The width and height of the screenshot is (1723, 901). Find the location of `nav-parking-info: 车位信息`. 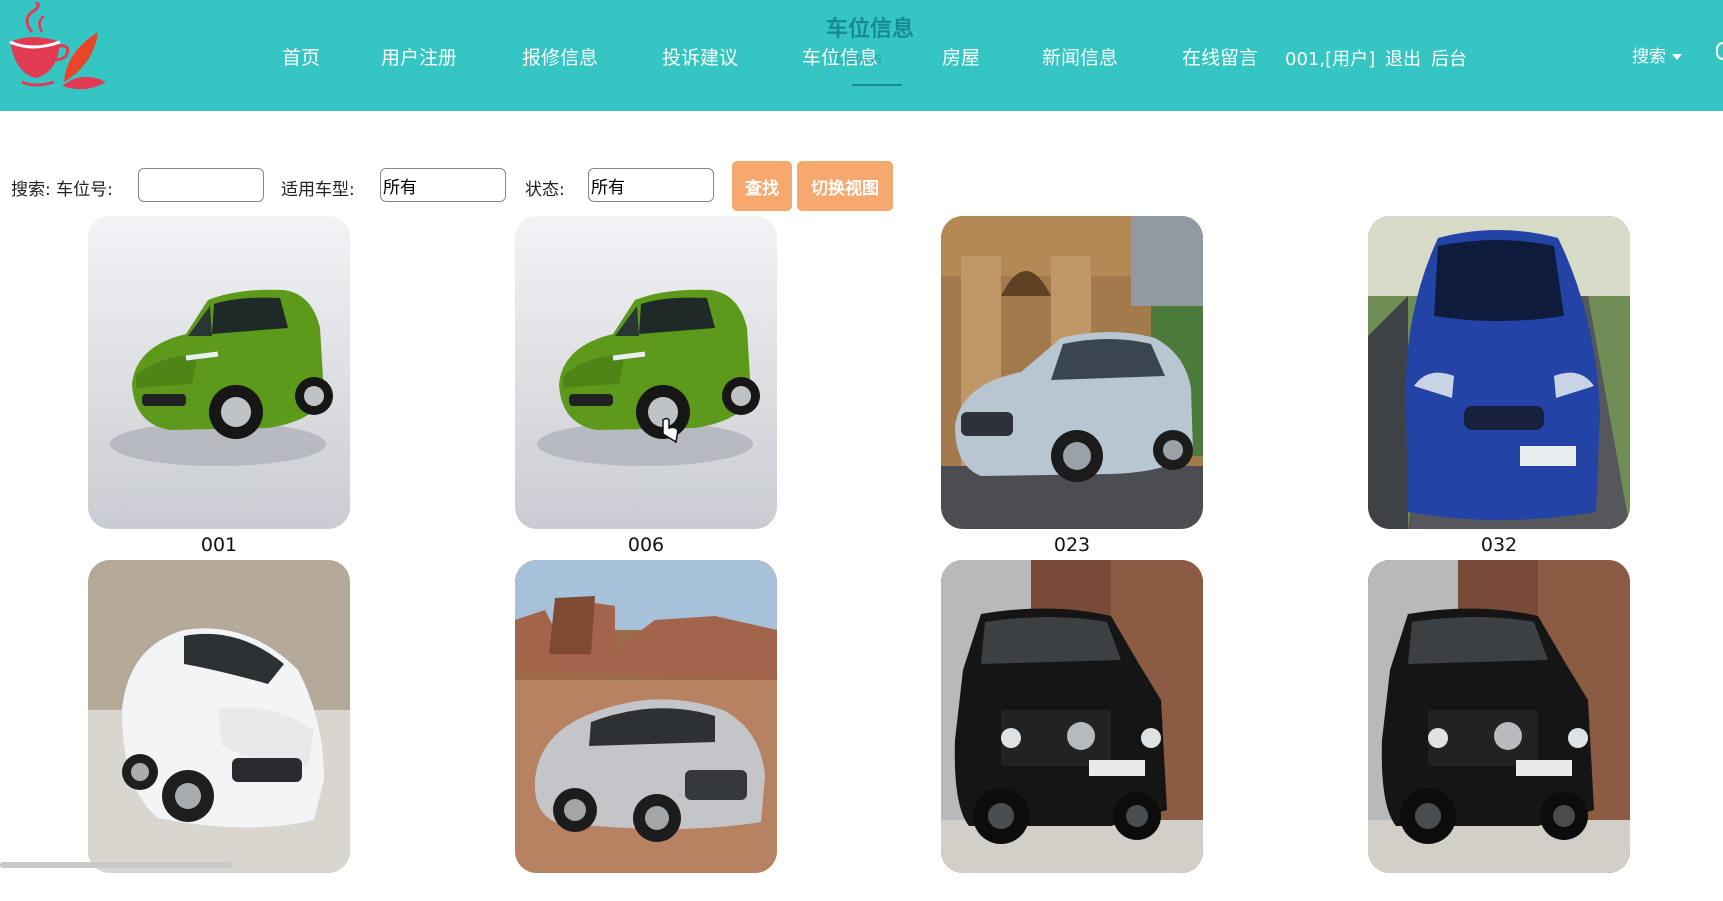

nav-parking-info: 车位信息 is located at coordinates (840, 56).